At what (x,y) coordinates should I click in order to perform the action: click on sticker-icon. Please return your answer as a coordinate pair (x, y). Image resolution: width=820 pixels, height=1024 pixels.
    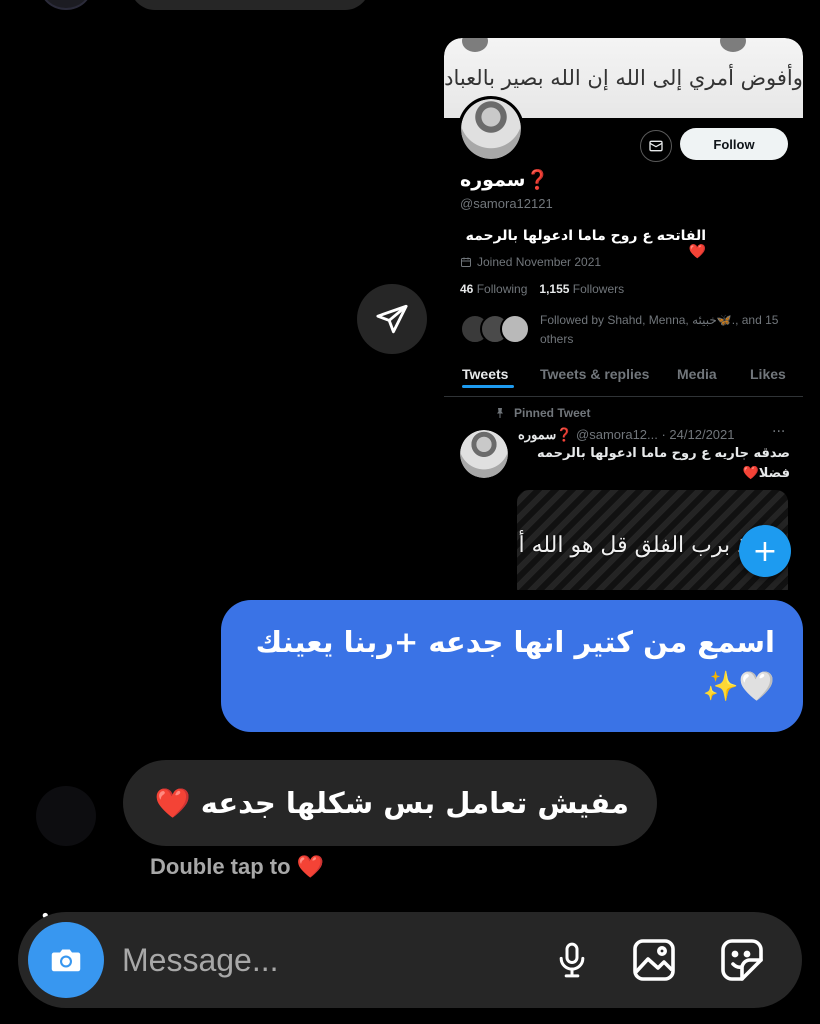
    Looking at the image, I should click on (742, 960).